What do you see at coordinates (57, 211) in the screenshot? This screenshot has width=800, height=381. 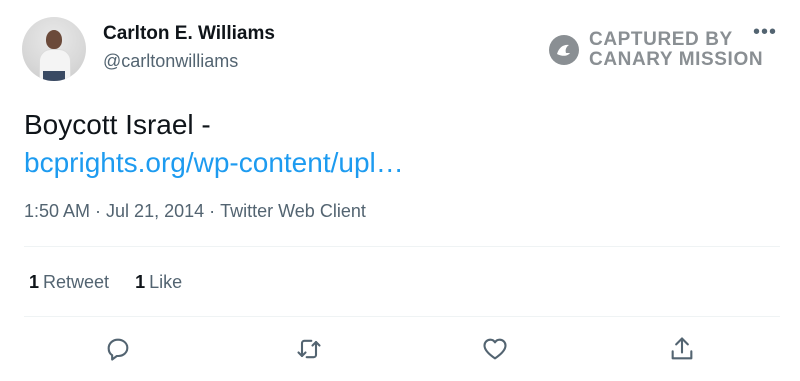 I see `tweet-time: 1:50 AM` at bounding box center [57, 211].